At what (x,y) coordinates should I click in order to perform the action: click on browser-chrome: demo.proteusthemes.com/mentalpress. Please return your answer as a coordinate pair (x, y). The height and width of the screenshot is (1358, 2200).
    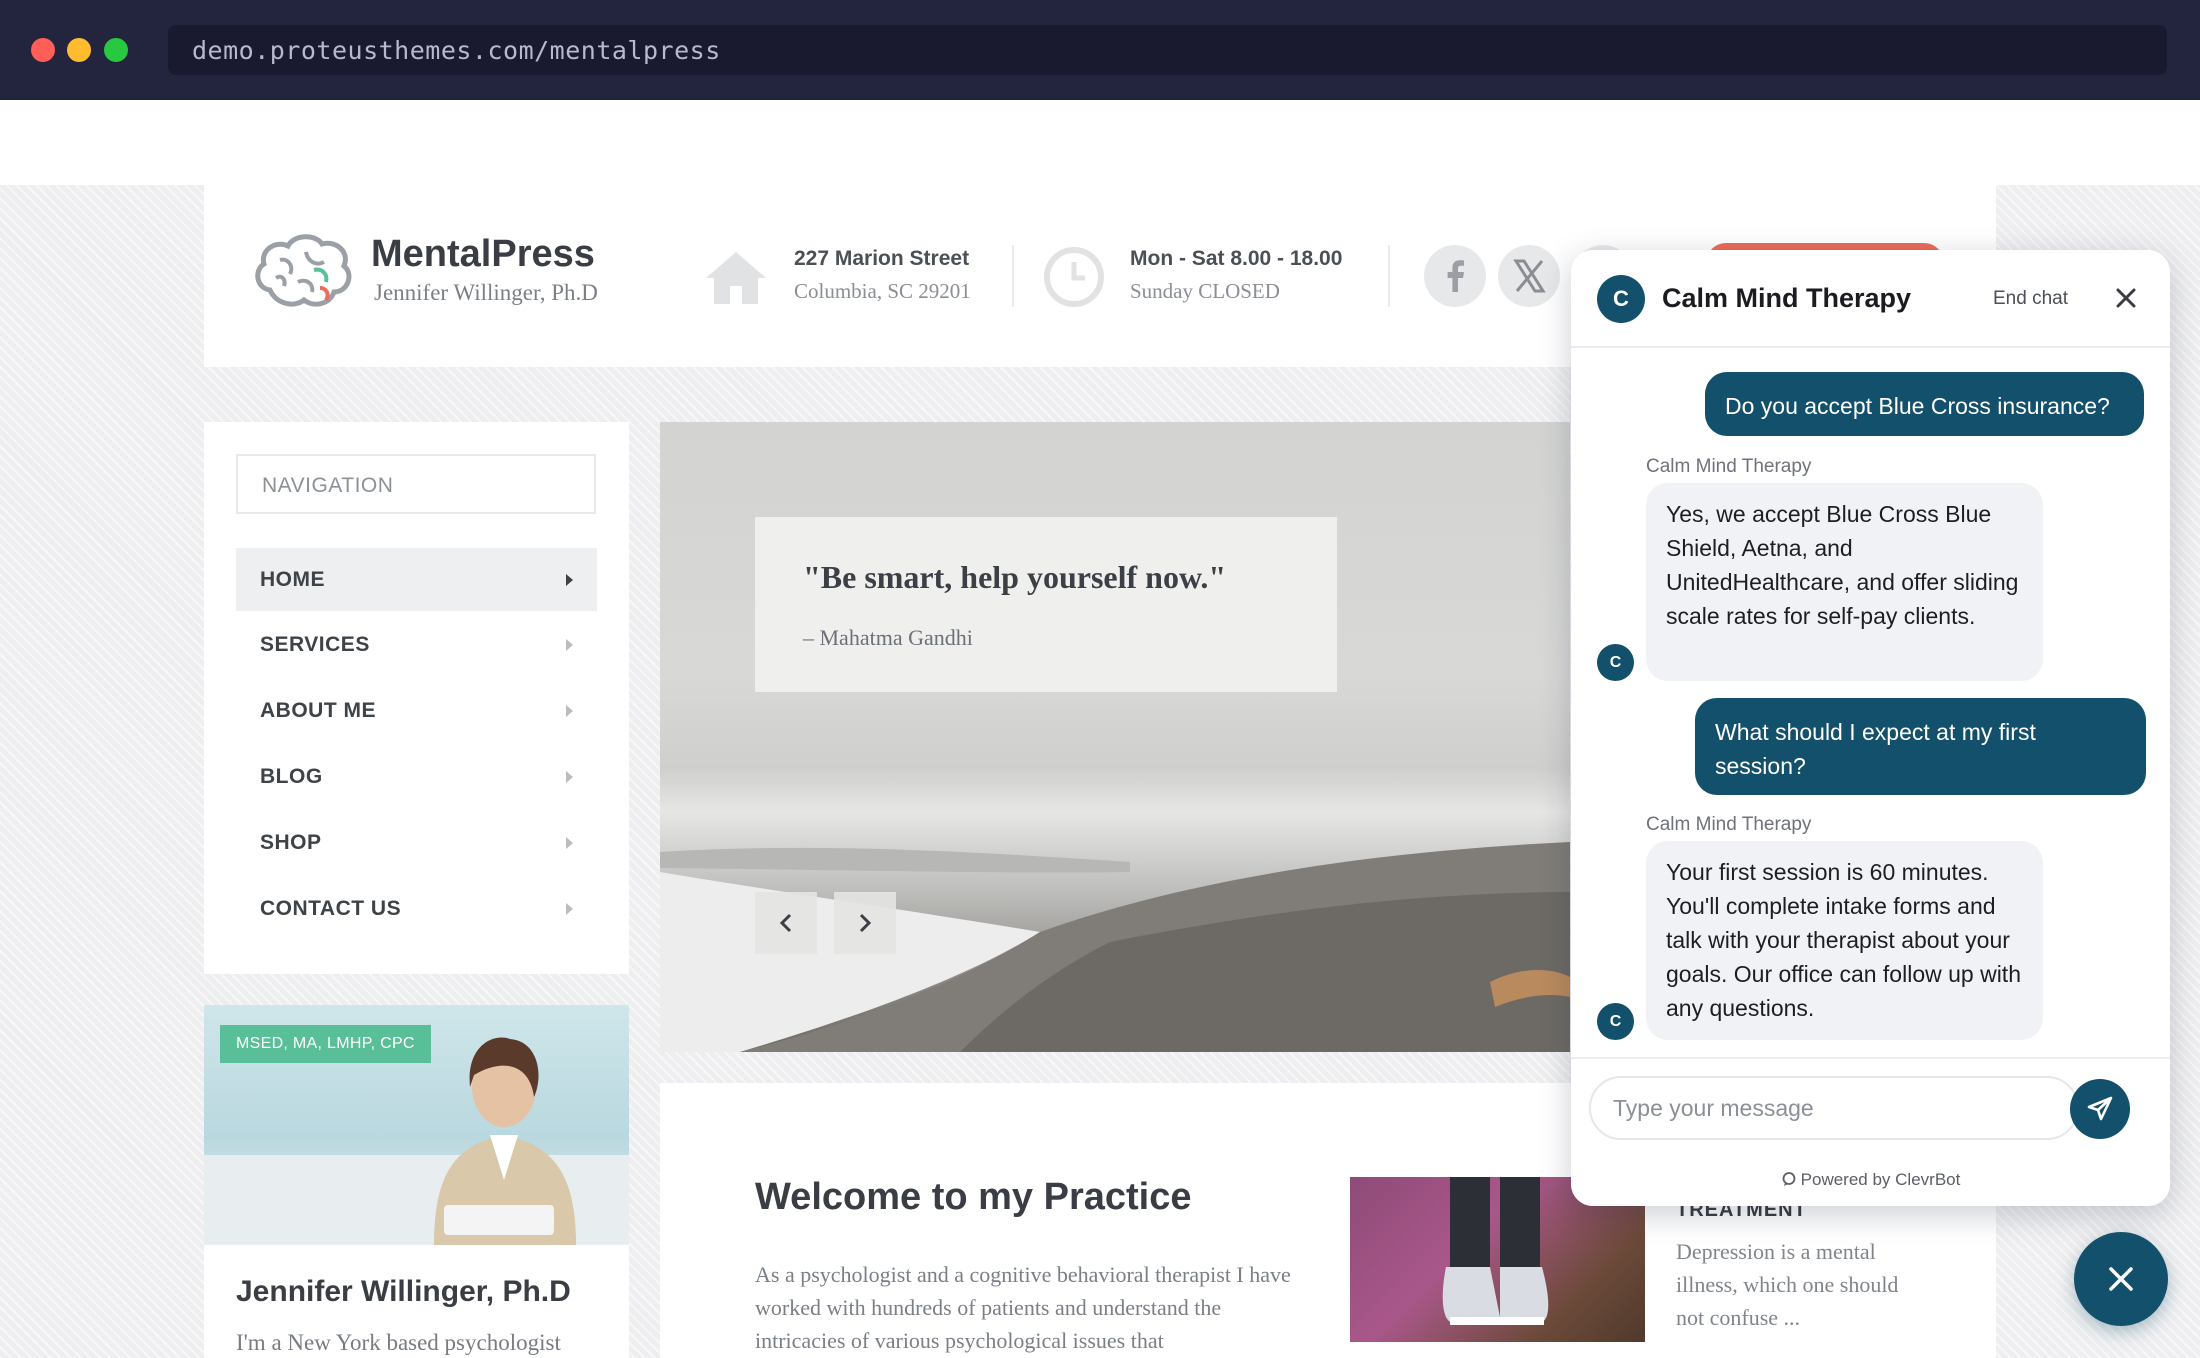
    Looking at the image, I should click on (1100, 50).